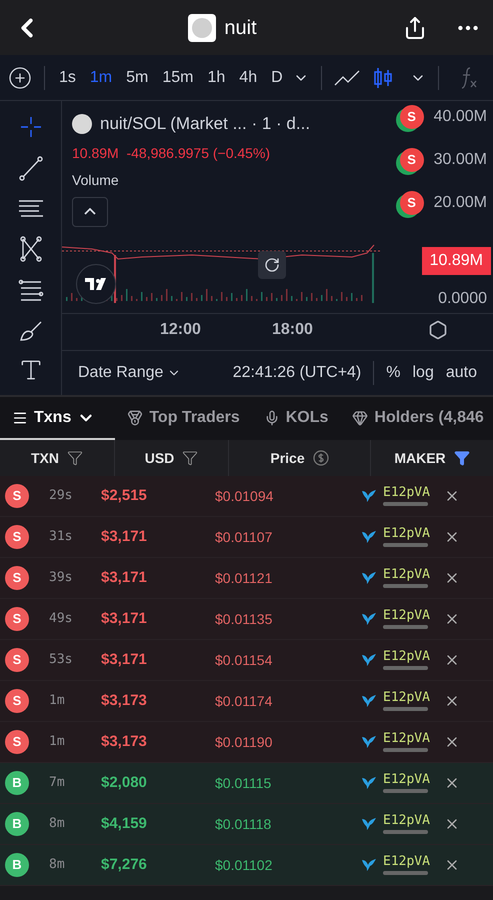 The width and height of the screenshot is (493, 900). Describe the element at coordinates (124, 824) in the screenshot. I see `usd-cell-text: $4,159` at that location.